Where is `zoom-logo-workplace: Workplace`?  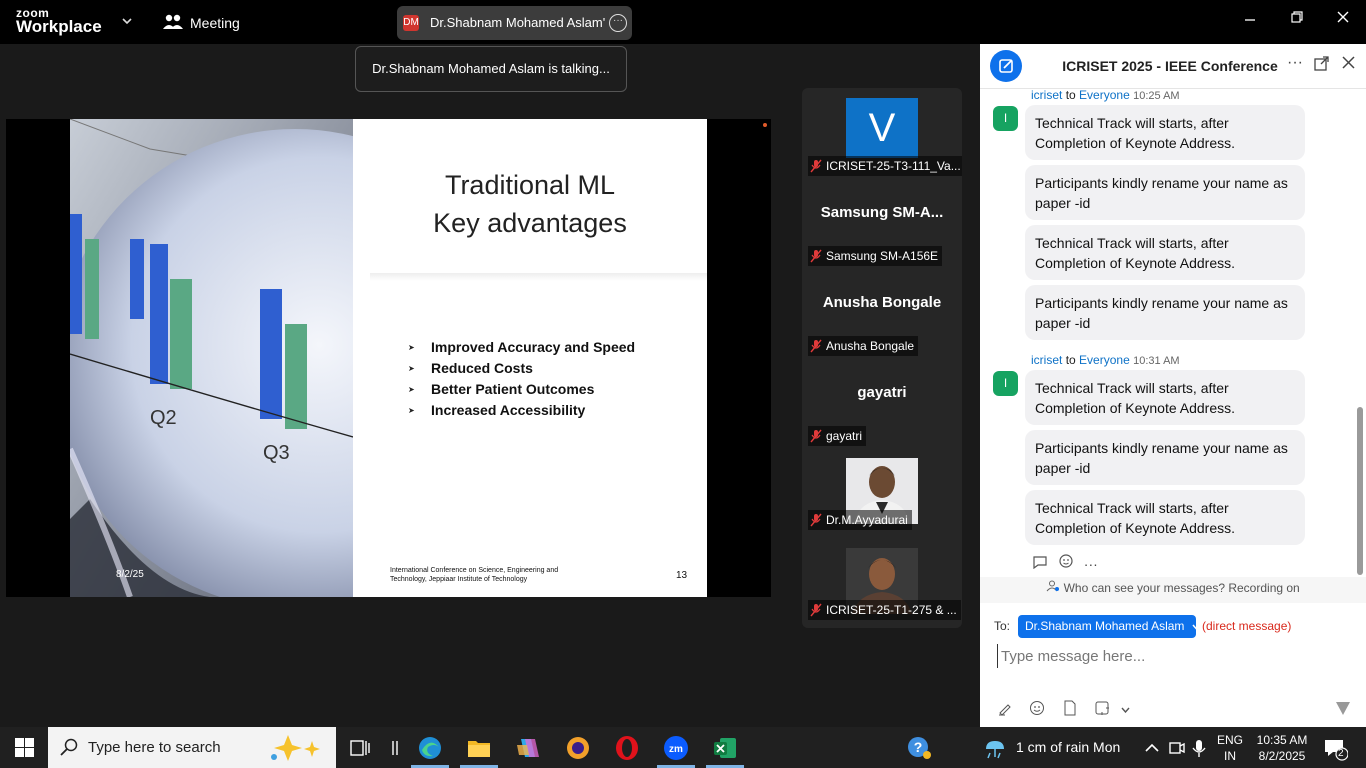 zoom-logo-workplace: Workplace is located at coordinates (59, 26).